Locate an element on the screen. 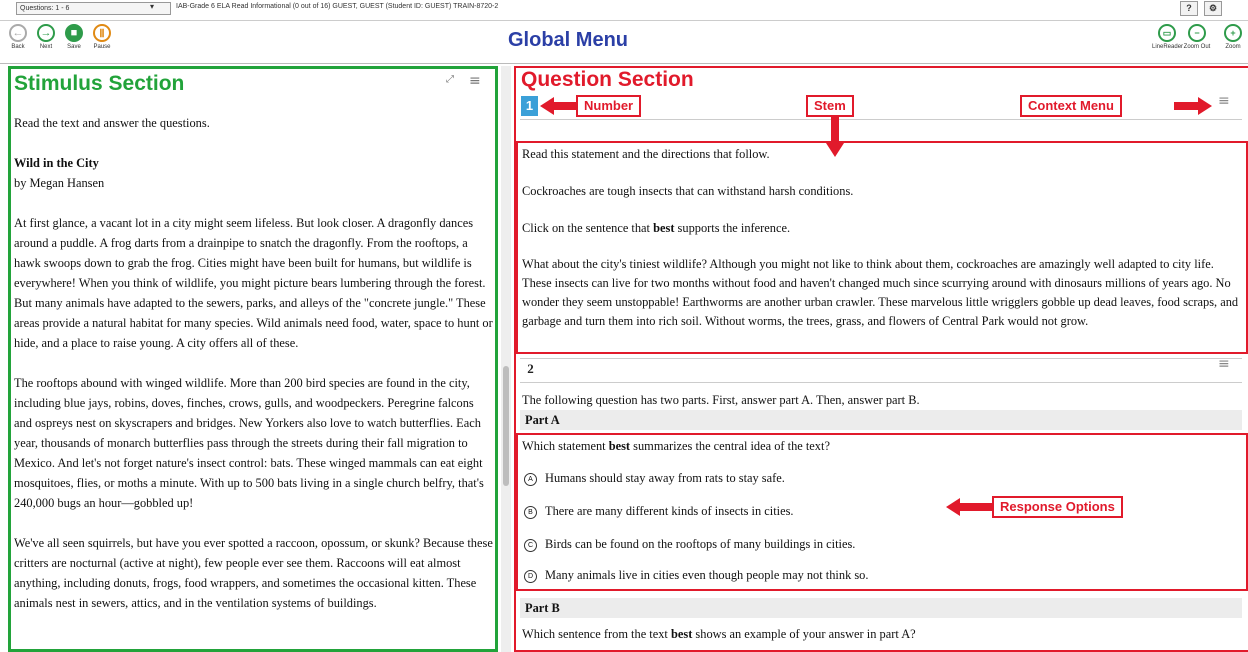  save-label: Save is located at coordinates (74, 47).